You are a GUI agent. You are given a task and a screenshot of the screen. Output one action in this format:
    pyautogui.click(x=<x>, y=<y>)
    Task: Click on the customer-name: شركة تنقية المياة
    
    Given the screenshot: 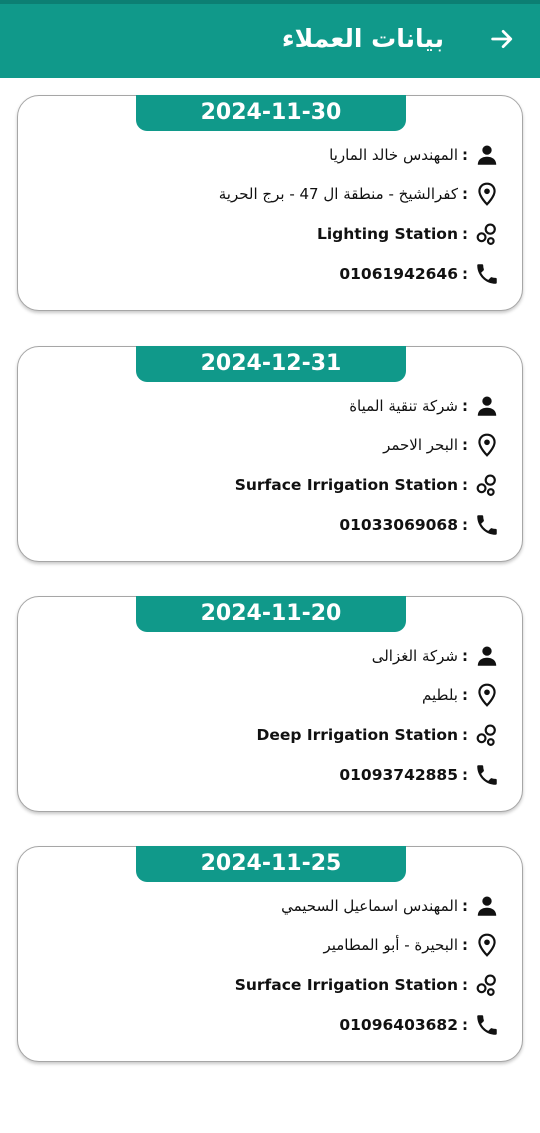 What is the action you would take?
    pyautogui.click(x=403, y=406)
    